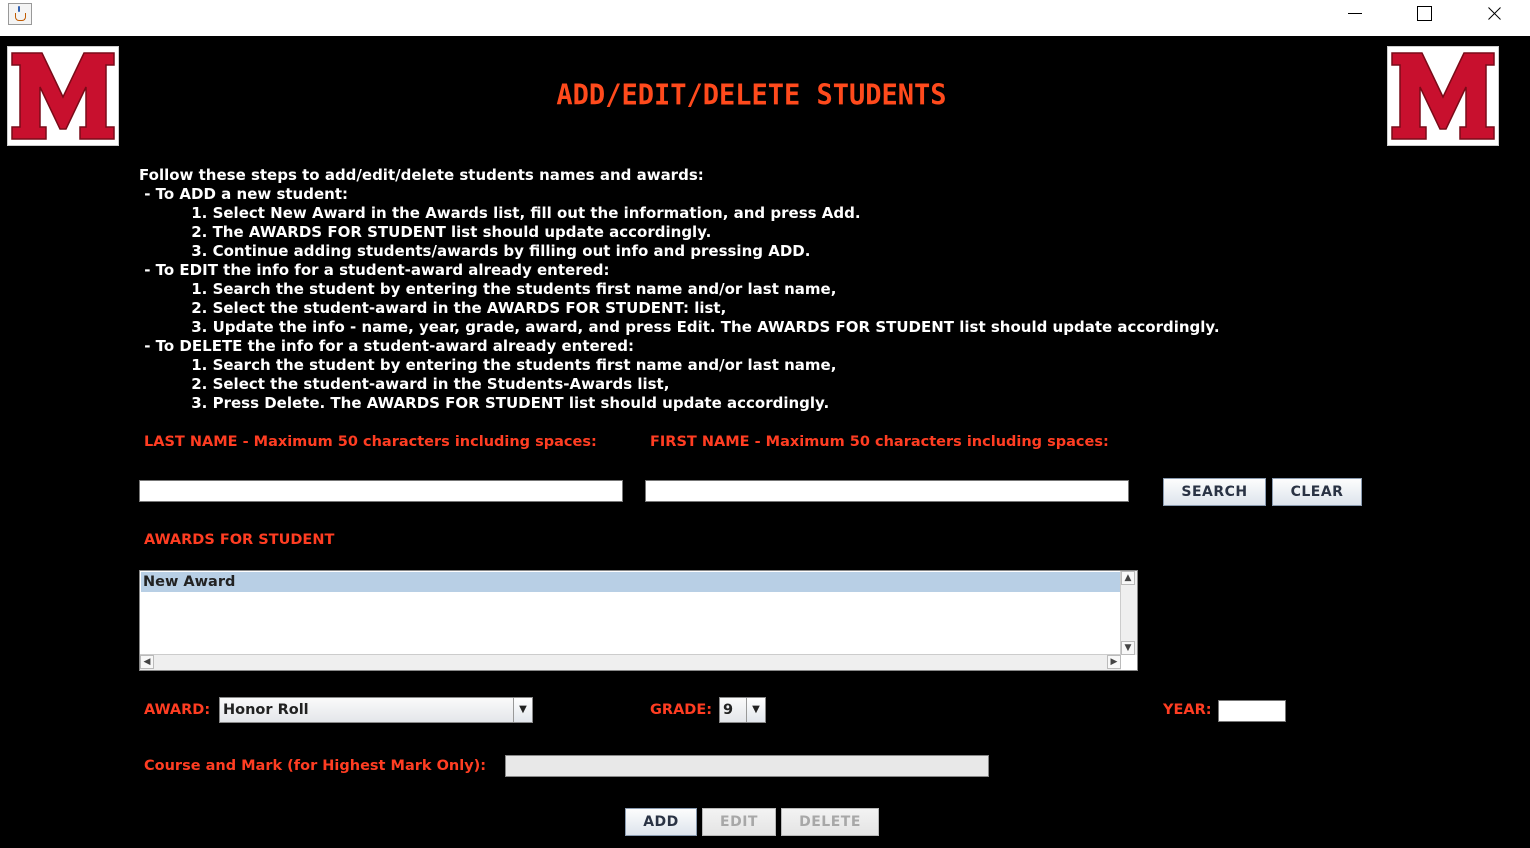 The height and width of the screenshot is (848, 1530). I want to click on course-mark-label: Course and Mark (for Highest Mark Only):, so click(315, 766).